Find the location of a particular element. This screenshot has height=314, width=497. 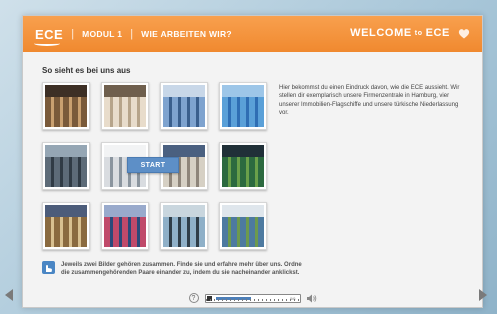

section-label: WIE ARBEITEN WIR? is located at coordinates (186, 34).